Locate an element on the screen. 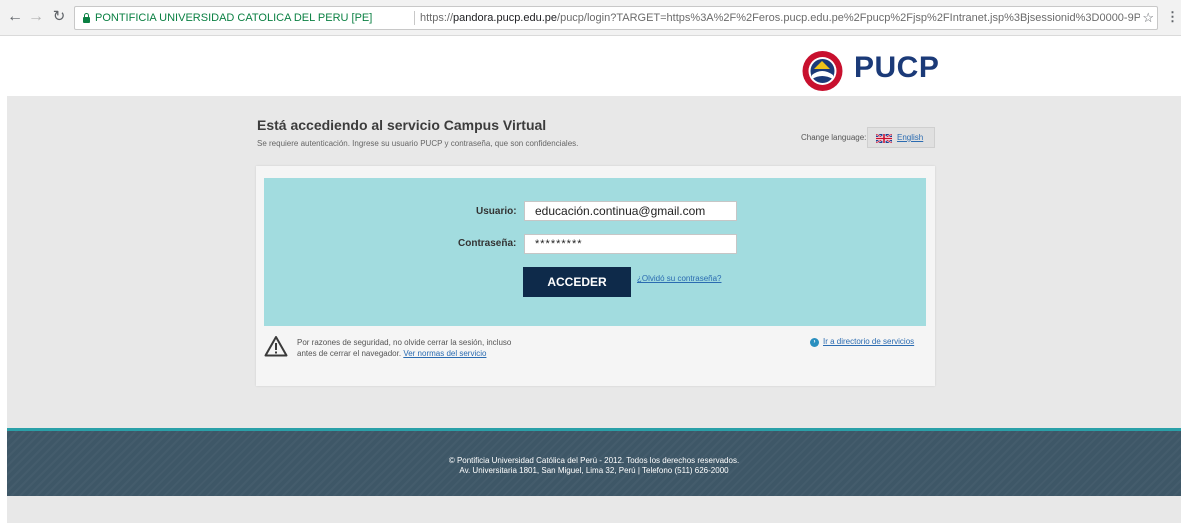  language-english-link: English is located at coordinates (910, 137).